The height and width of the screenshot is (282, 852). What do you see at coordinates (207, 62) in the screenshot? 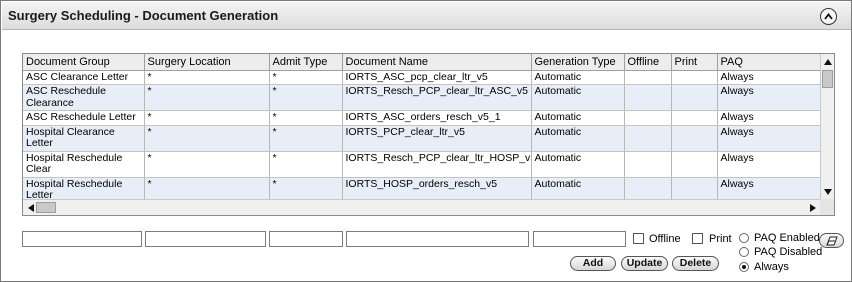
I see `column-header-surgery-location: Surgery Location` at bounding box center [207, 62].